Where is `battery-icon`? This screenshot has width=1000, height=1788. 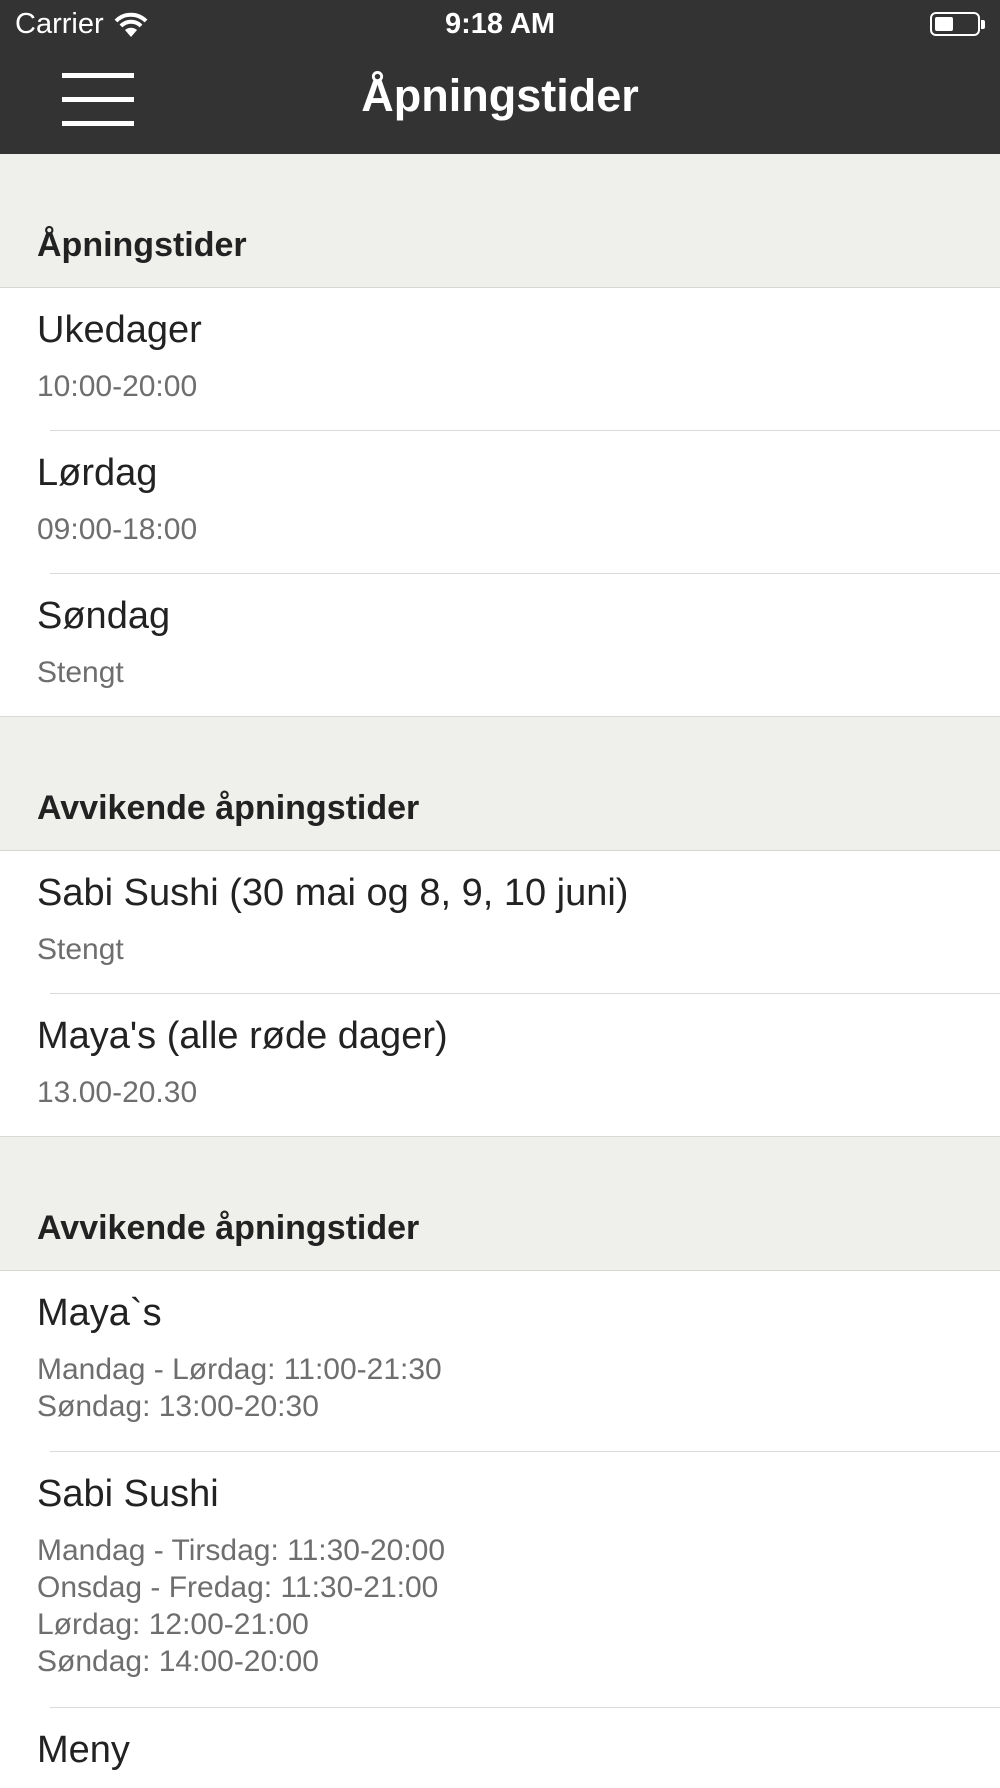
battery-icon is located at coordinates (958, 24).